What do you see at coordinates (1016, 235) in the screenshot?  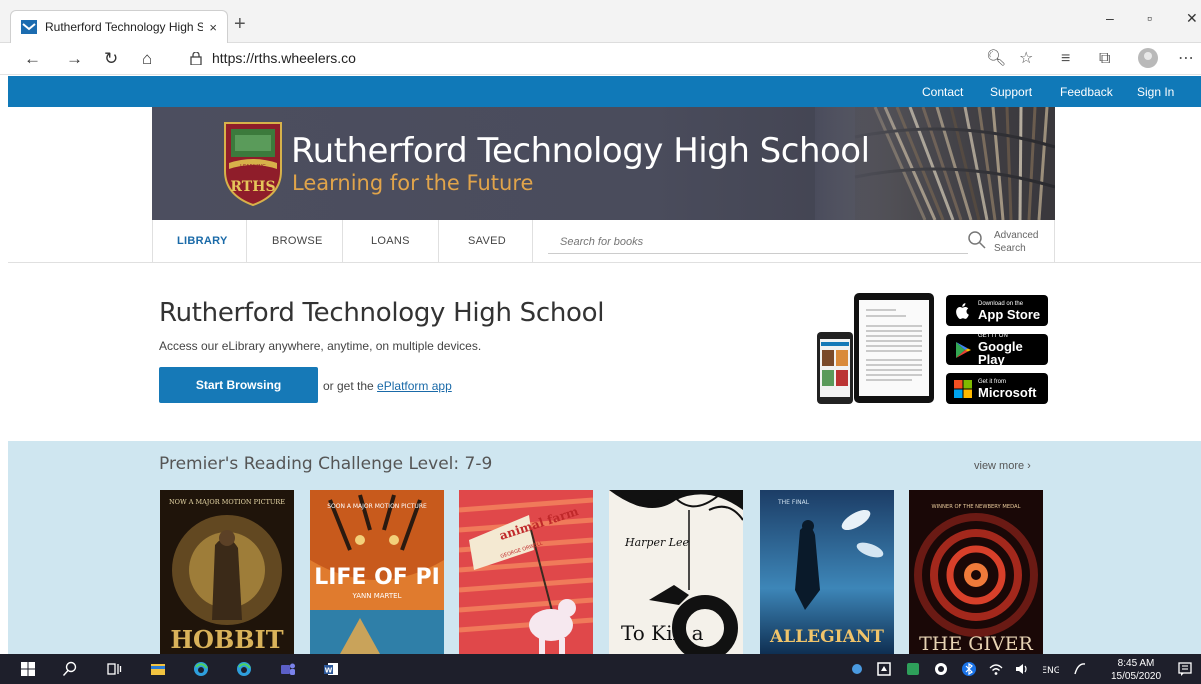 I see `advanced-search-line1: Advanced` at bounding box center [1016, 235].